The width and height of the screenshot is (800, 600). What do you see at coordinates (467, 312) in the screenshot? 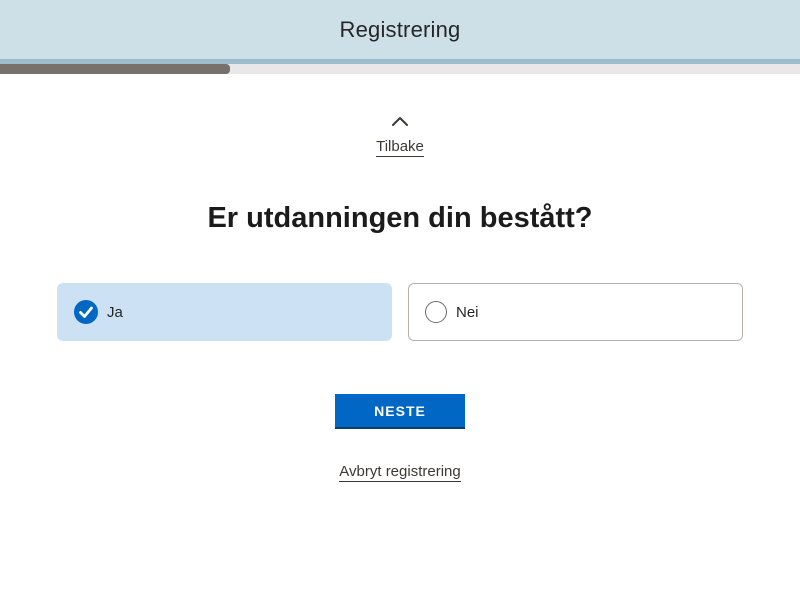
I see `option-no-label: Nei` at bounding box center [467, 312].